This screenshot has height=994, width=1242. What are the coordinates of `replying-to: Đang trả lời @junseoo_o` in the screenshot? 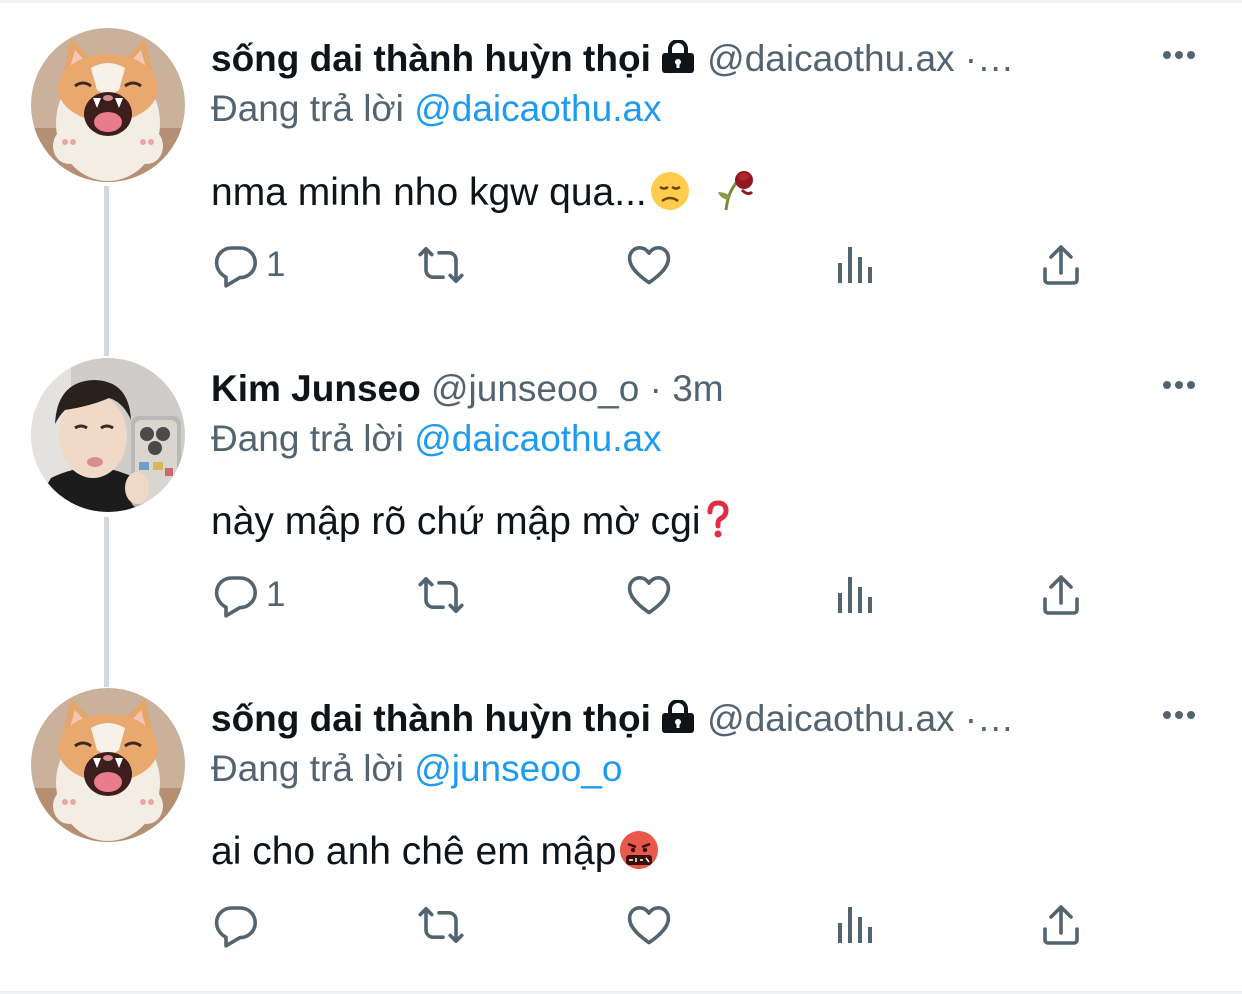 It's located at (417, 769).